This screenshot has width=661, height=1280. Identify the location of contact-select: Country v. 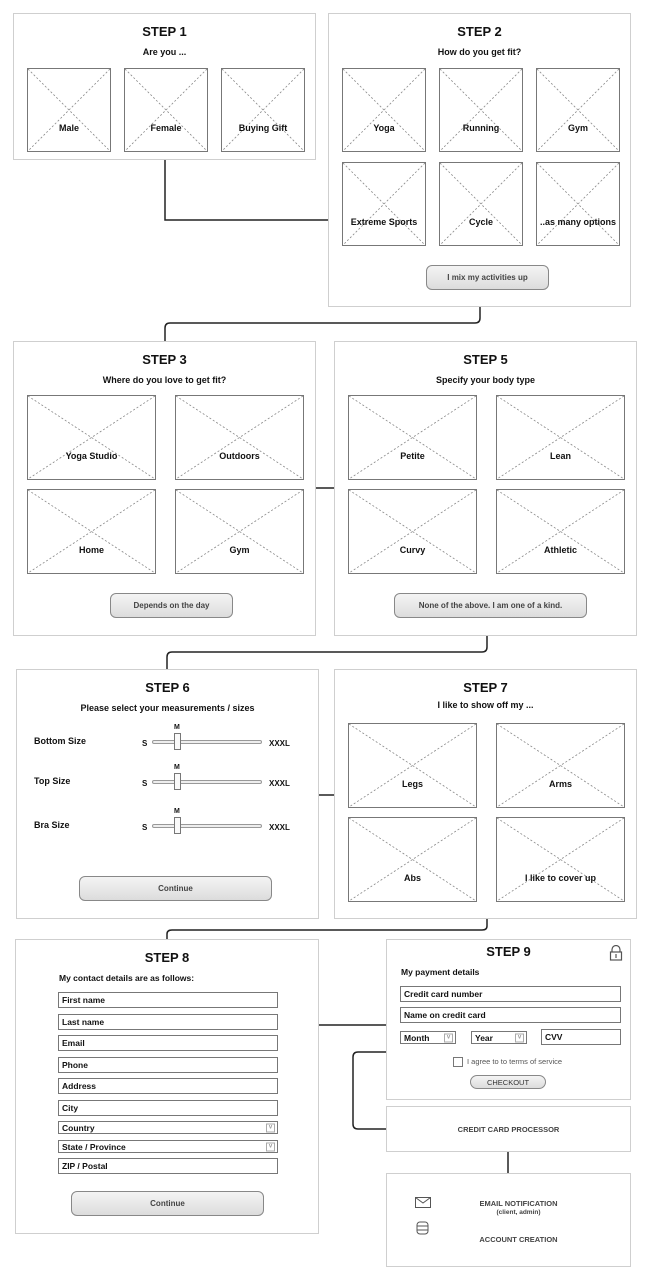
(168, 1127).